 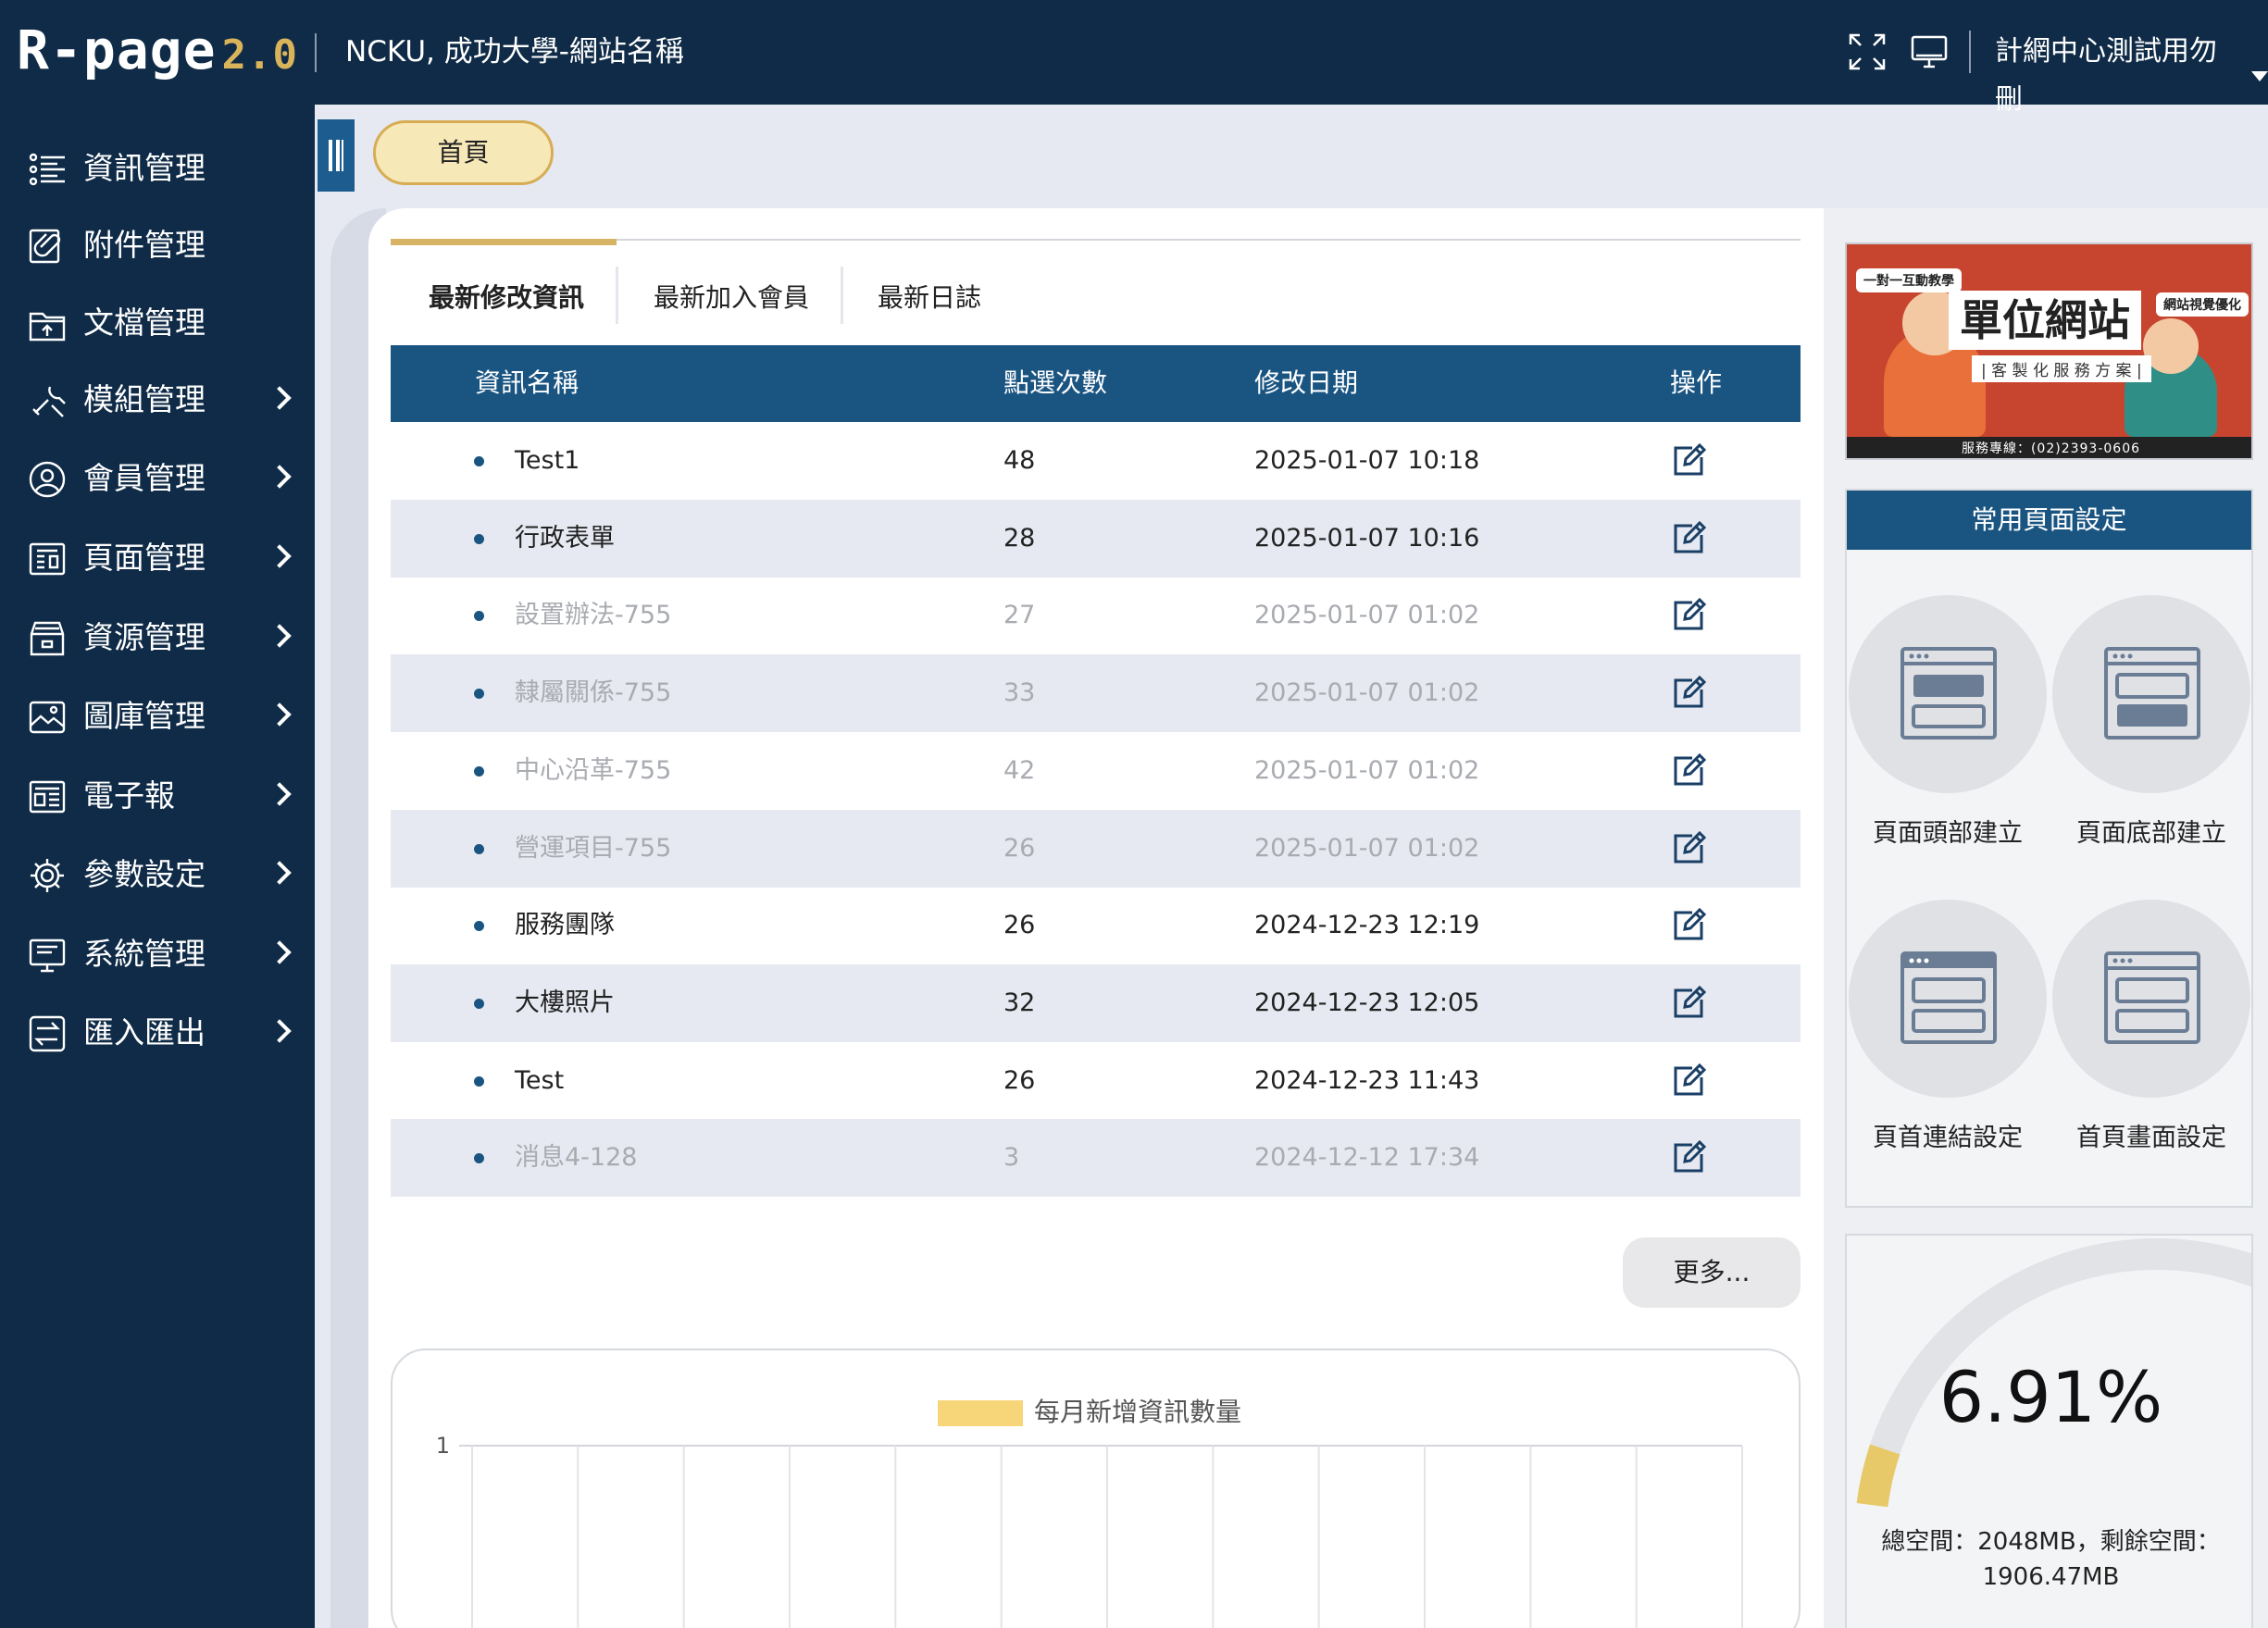 I want to click on monitor-preview-icon, so click(x=1929, y=52).